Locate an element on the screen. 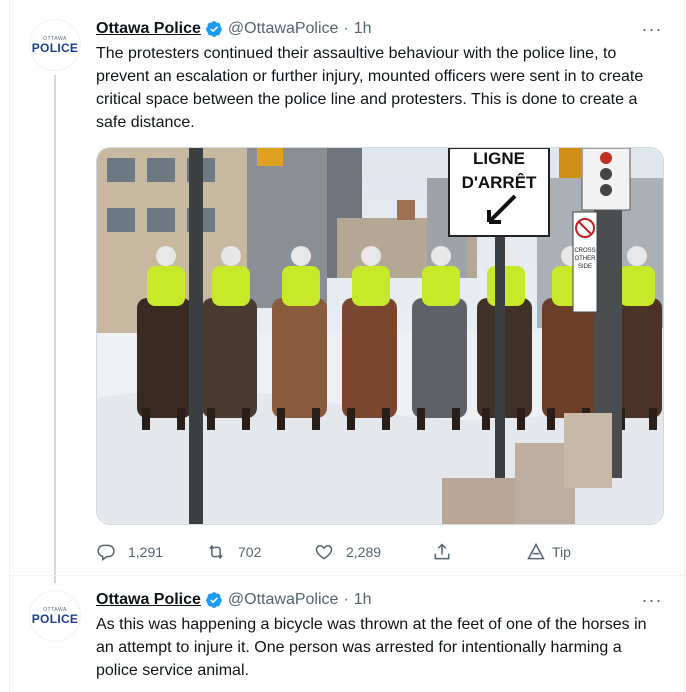 The width and height of the screenshot is (686, 692). small-sign-line-3: SIDE is located at coordinates (585, 267).